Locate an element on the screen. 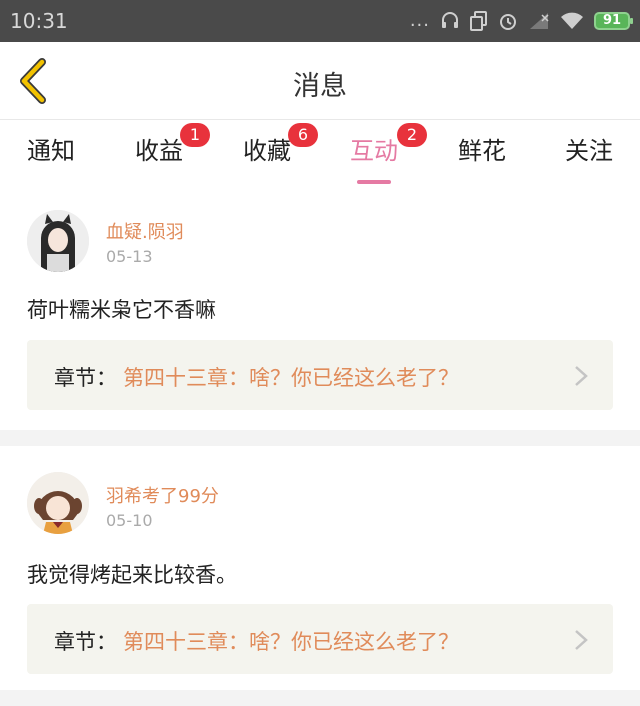 Image resolution: width=640 pixels, height=706 pixels. comment-text: 荷叶糯米枭它不香嘛 is located at coordinates (121, 310).